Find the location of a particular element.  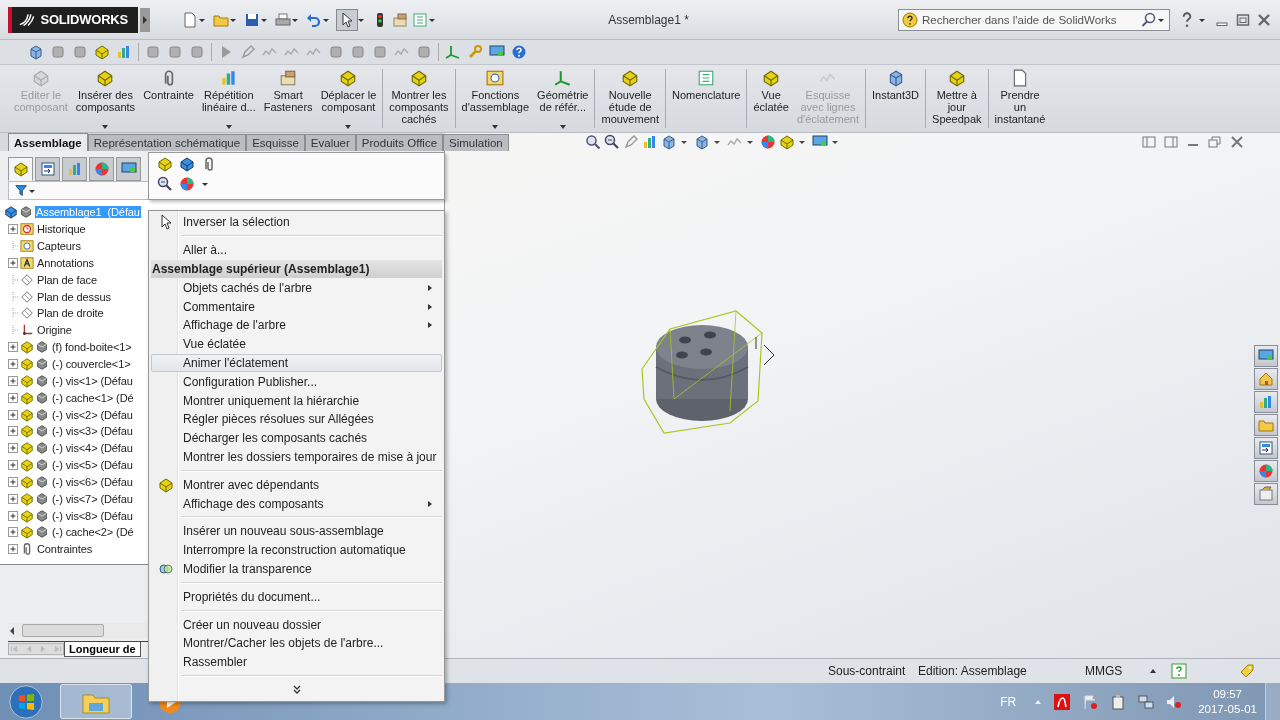

network-icon is located at coordinates (1146, 701).